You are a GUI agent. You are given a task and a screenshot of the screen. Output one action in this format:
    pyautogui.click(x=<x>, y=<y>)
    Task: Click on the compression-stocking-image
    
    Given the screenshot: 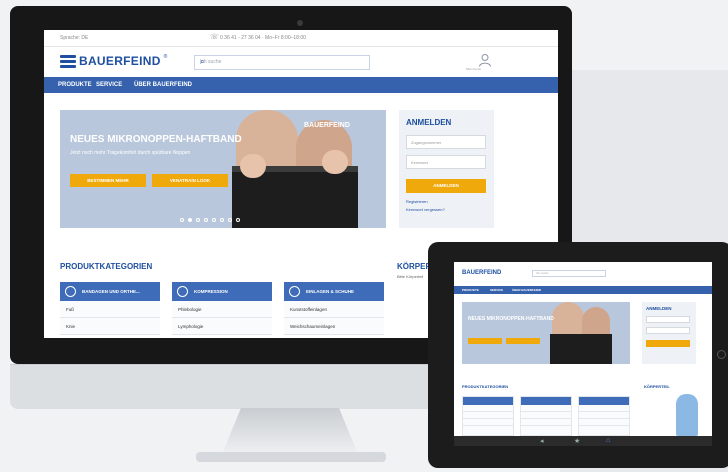 What is the action you would take?
    pyautogui.click(x=581, y=349)
    